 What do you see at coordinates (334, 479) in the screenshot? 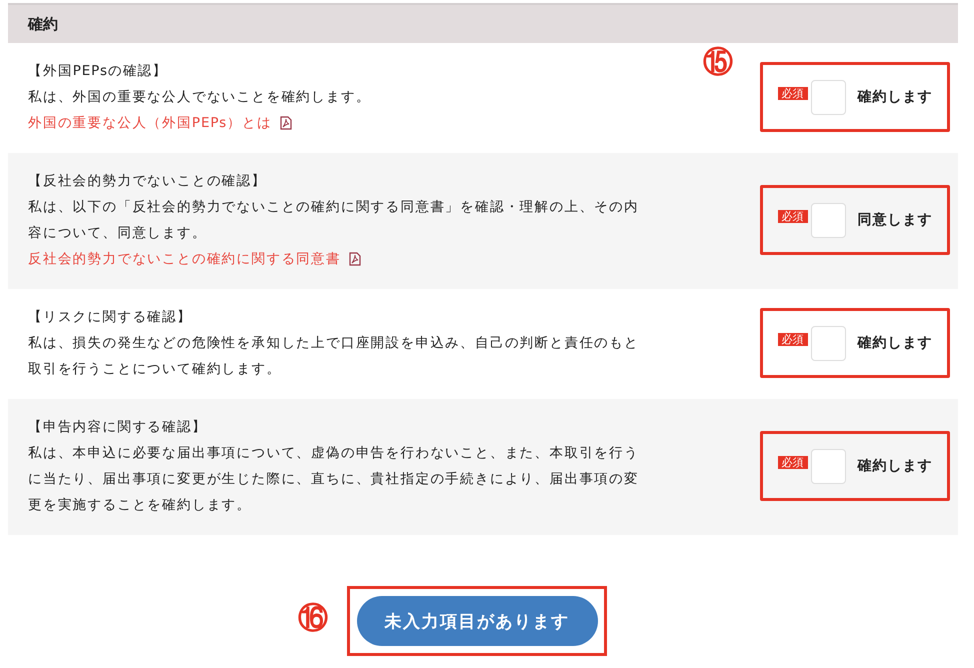
I see `confirmation-text: 私は、本申込に必要な届出事項について、虚偽の申告を行わないこと、また、本取引を行うに当たり、届出事項に変更が生じた際に、直ちに、貴社指定の手続きにより、届出事項の変更を実施することを確約します。` at bounding box center [334, 479].